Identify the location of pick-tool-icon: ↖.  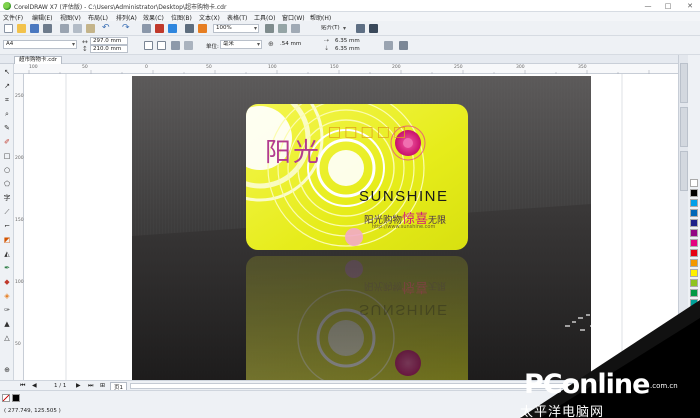
(7, 72).